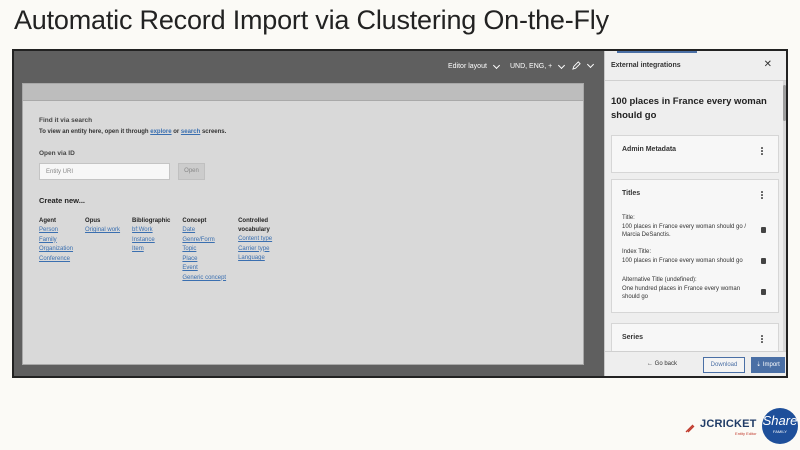 This screenshot has width=800, height=450. Describe the element at coordinates (56, 231) in the screenshot. I see `create-person-link: Person` at that location.